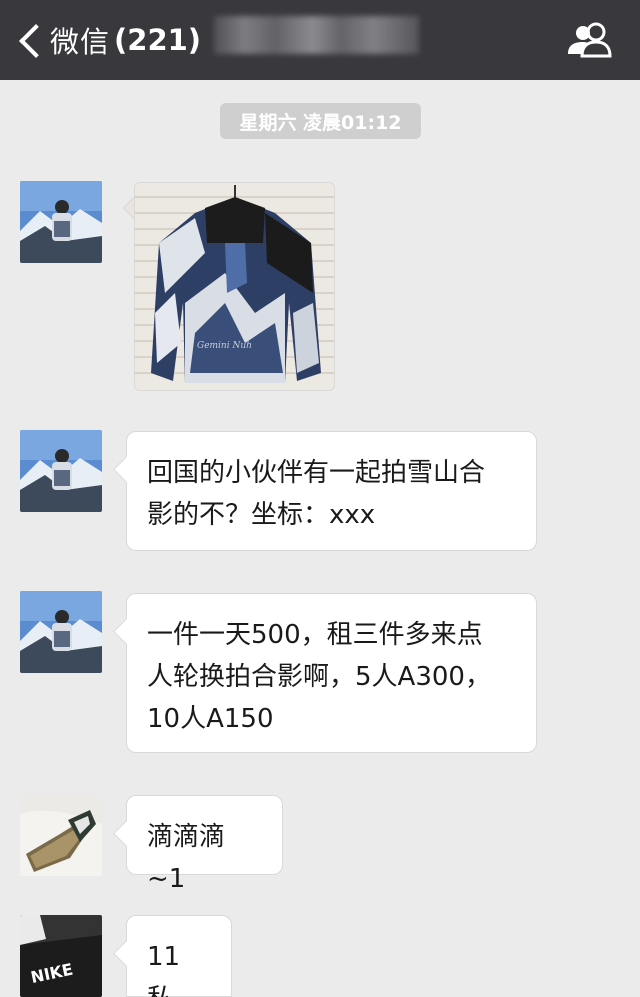  I want to click on text-message: 一件一天500，租三件多来点 人轮换拍合影啊，5人A300， 10人A150, so click(331, 673).